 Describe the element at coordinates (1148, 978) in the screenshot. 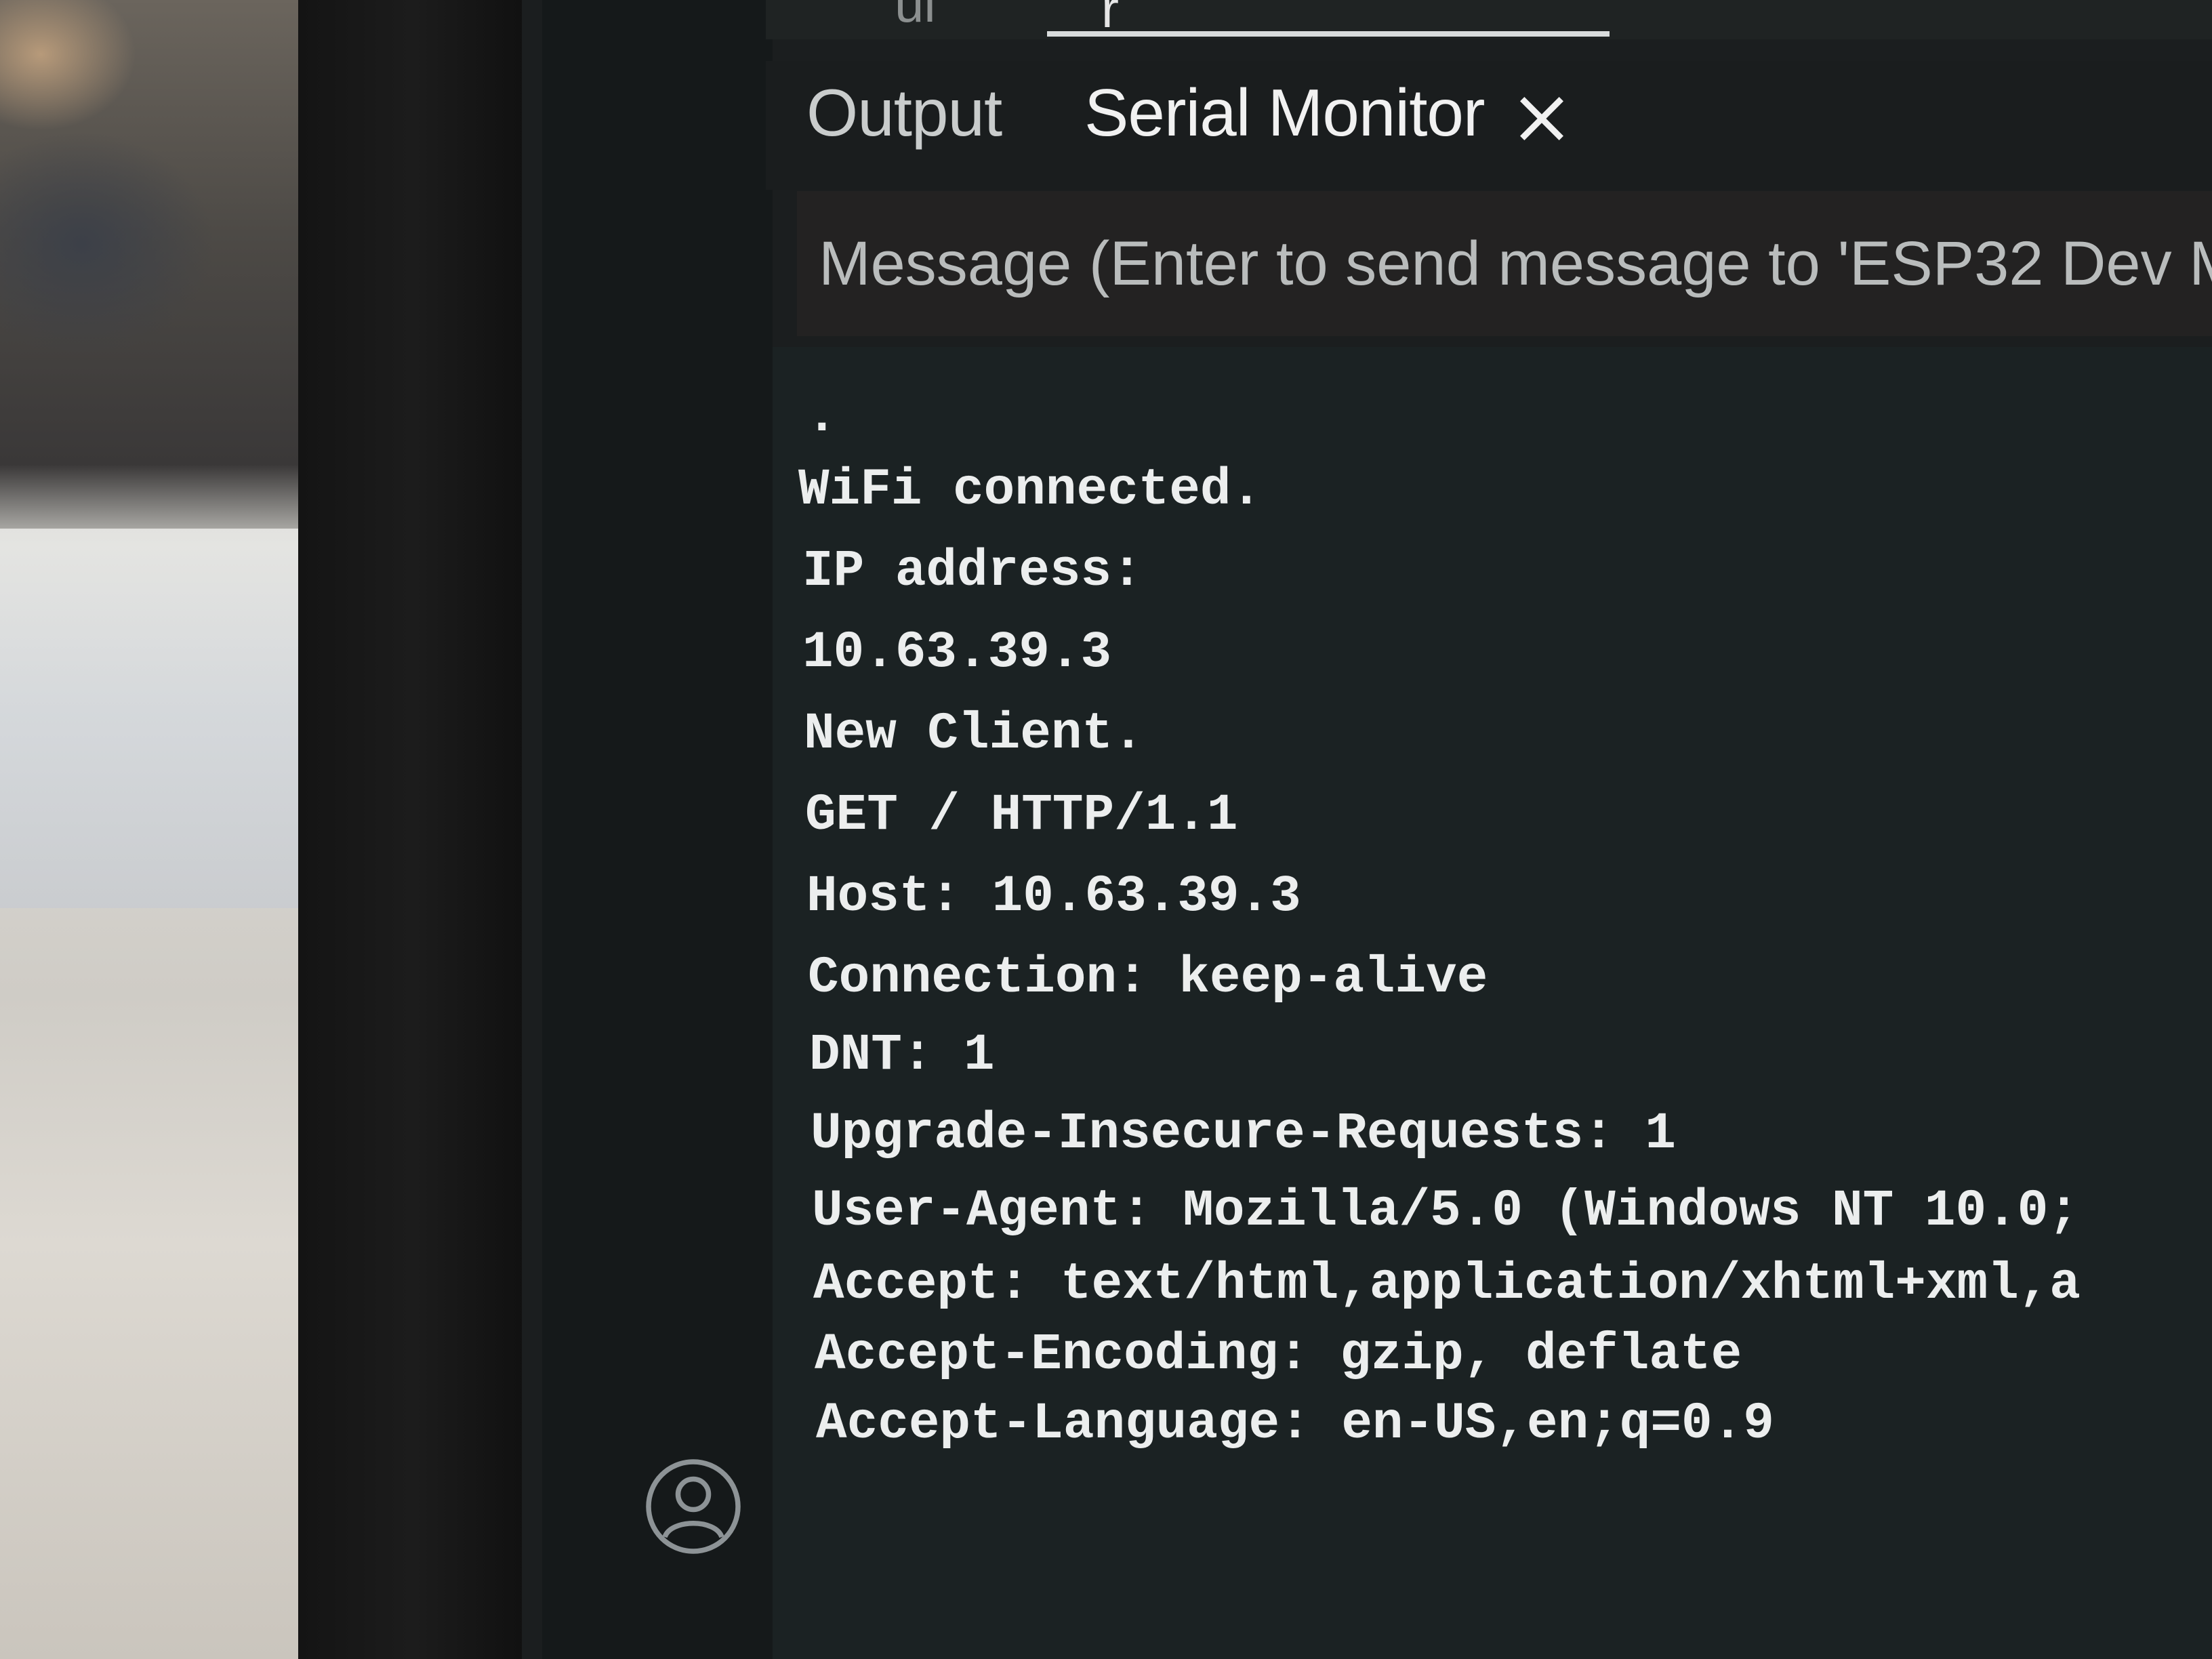

I see `serial-line: Connection: keep-alive` at that location.